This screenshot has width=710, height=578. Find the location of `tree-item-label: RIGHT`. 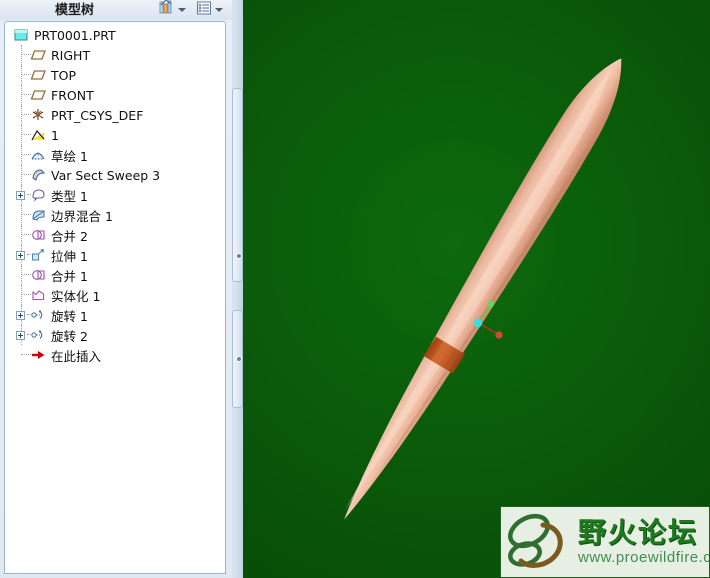

tree-item-label: RIGHT is located at coordinates (71, 55).